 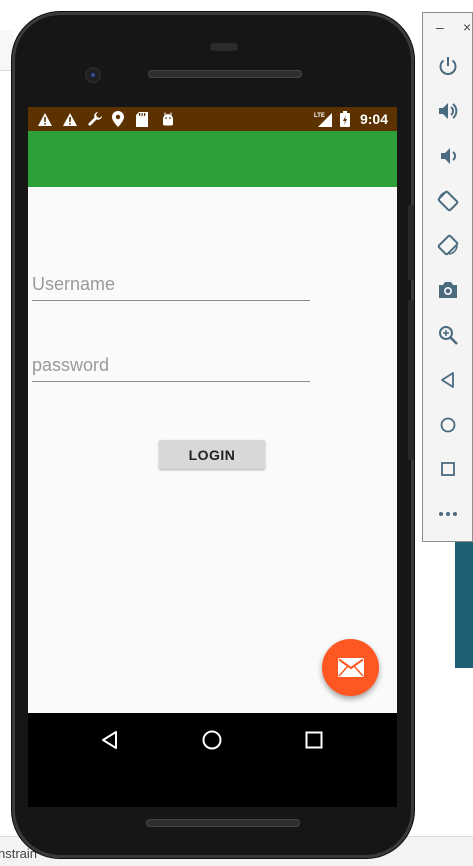 I want to click on status-bar: LTE 9:04, so click(x=212, y=119).